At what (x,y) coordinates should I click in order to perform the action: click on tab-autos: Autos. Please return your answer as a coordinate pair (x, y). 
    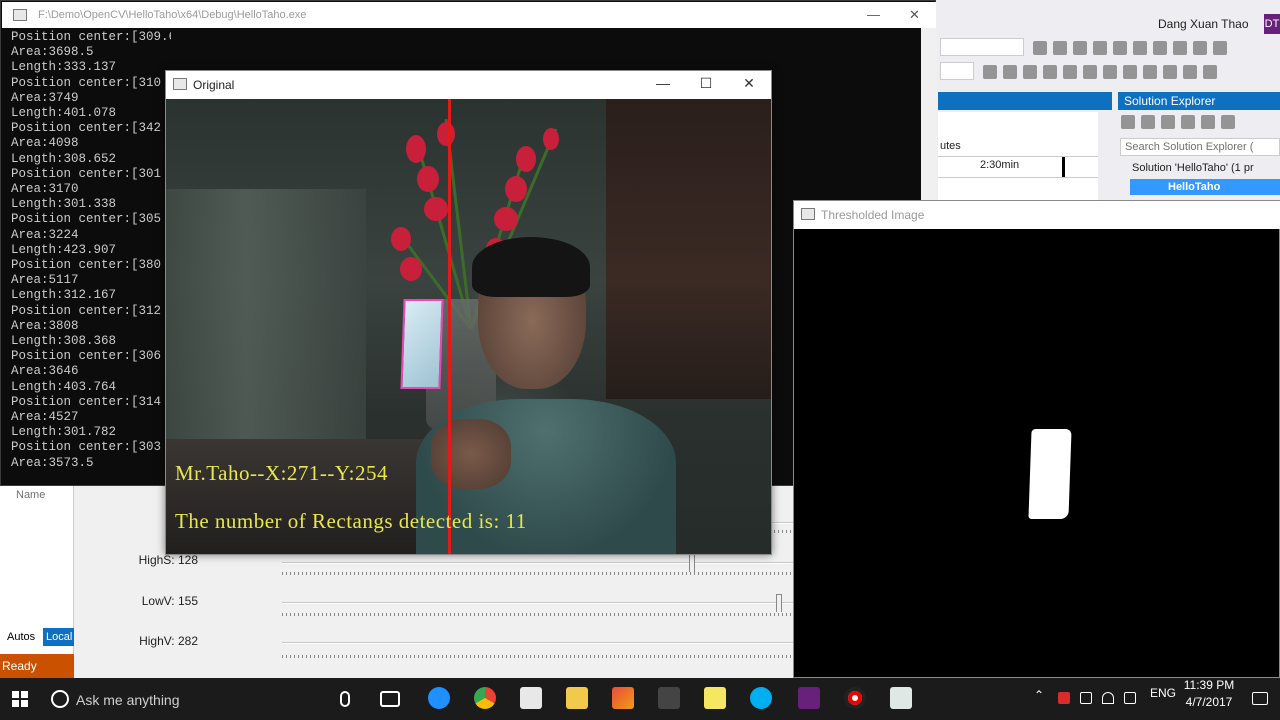
    Looking at the image, I should click on (23, 637).